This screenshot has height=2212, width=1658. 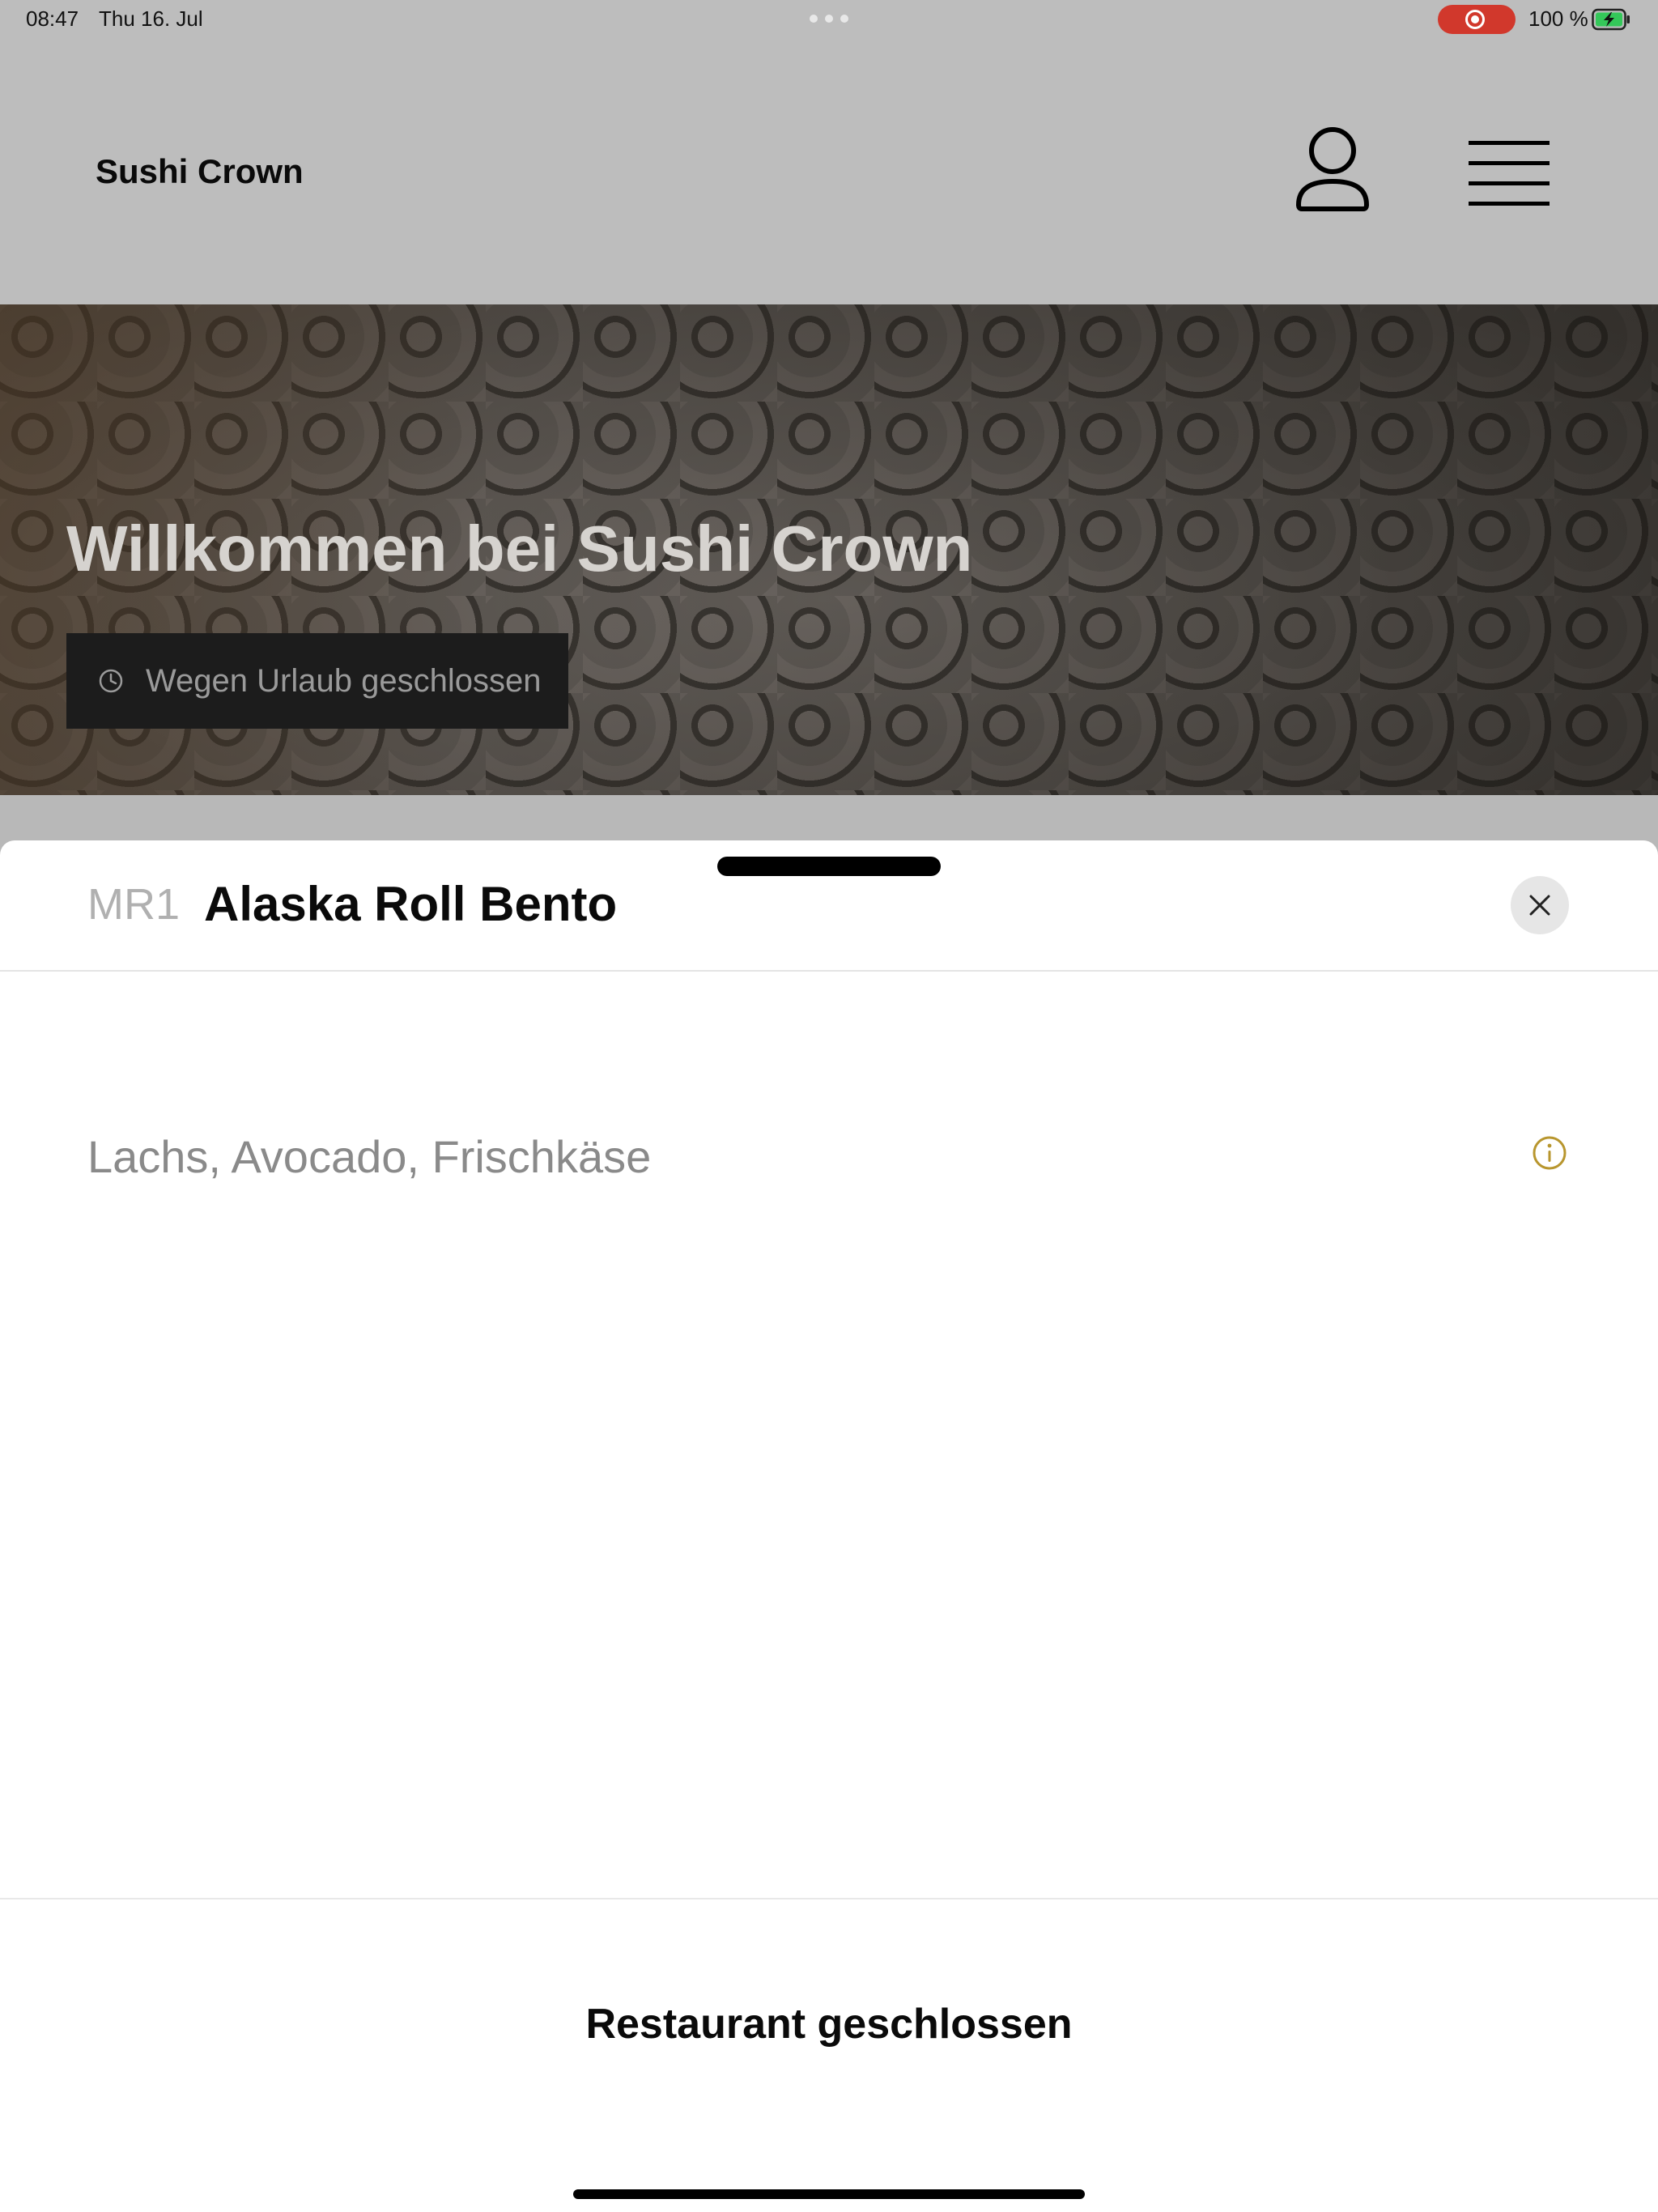 I want to click on battery-charging-icon, so click(x=1611, y=19).